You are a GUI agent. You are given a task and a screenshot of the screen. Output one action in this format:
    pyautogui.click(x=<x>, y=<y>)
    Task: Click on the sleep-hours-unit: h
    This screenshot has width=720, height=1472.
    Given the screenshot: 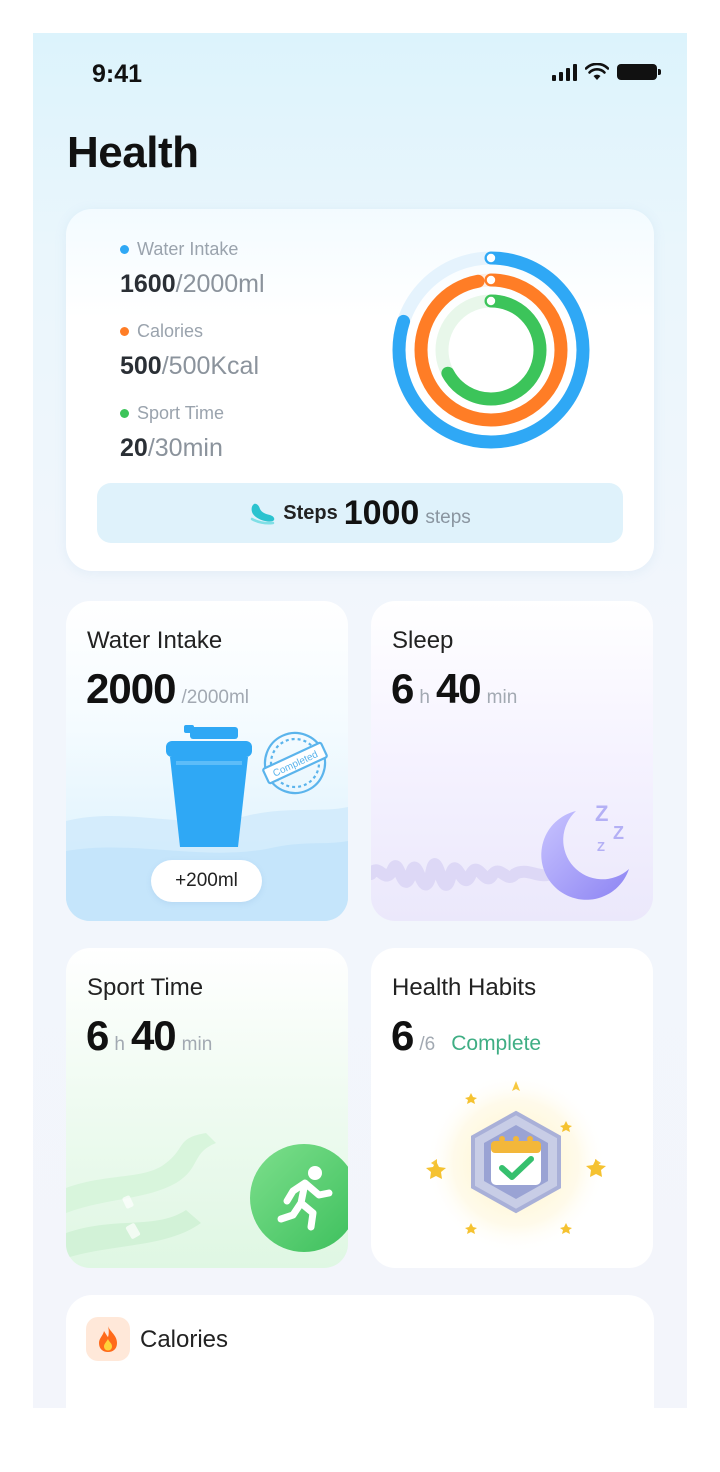 What is the action you would take?
    pyautogui.click(x=424, y=697)
    